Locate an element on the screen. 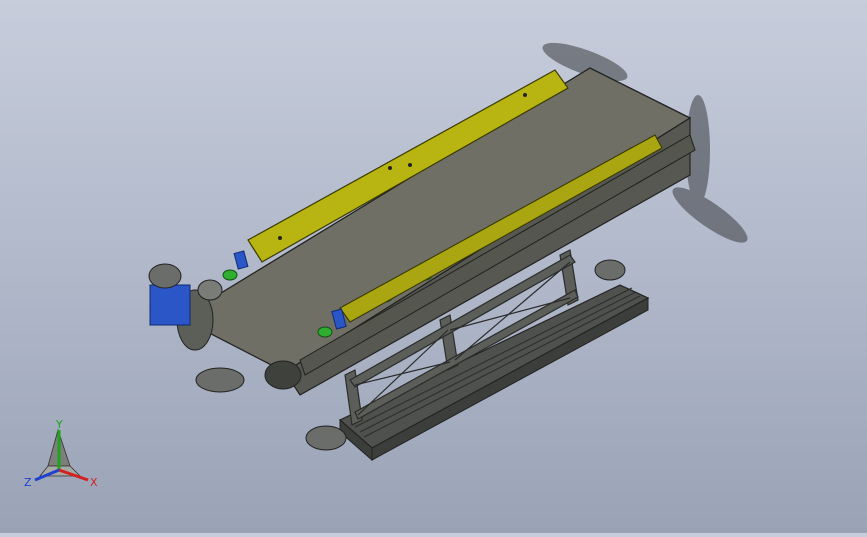 The height and width of the screenshot is (537, 867). z-axis-label: Z is located at coordinates (28, 482).